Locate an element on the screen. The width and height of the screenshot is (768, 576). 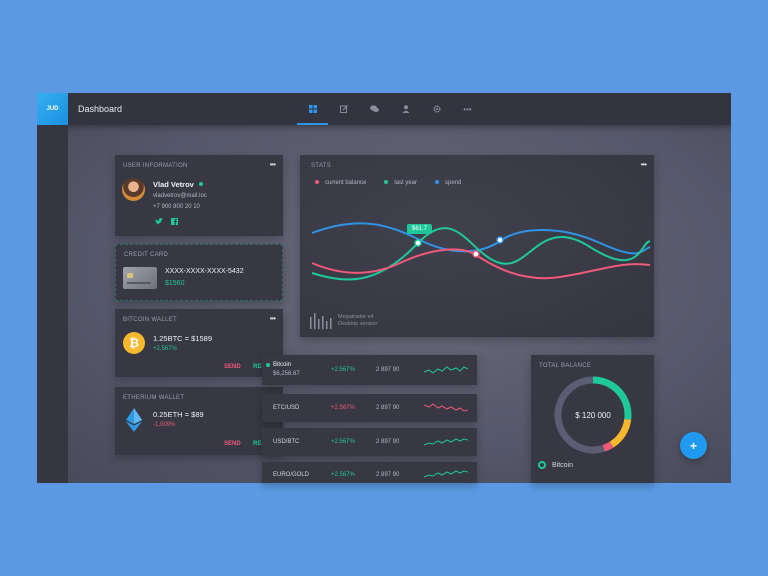
credit-card-card: CREDIT CARD XXXX-XXXX-XXXX-5432 $1560 is located at coordinates (199, 272).